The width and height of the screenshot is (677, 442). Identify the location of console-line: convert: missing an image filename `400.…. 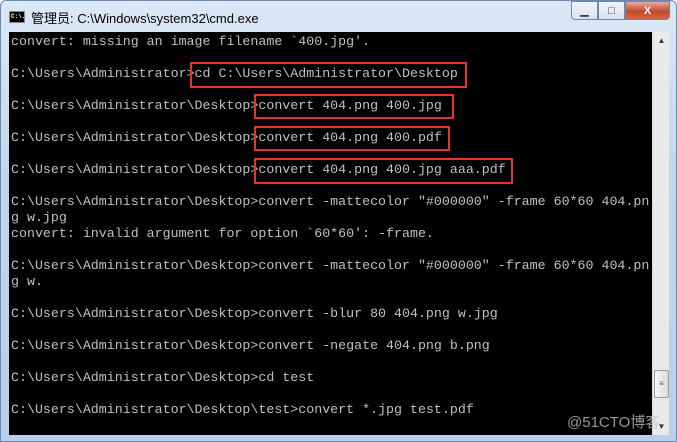
(191, 41).